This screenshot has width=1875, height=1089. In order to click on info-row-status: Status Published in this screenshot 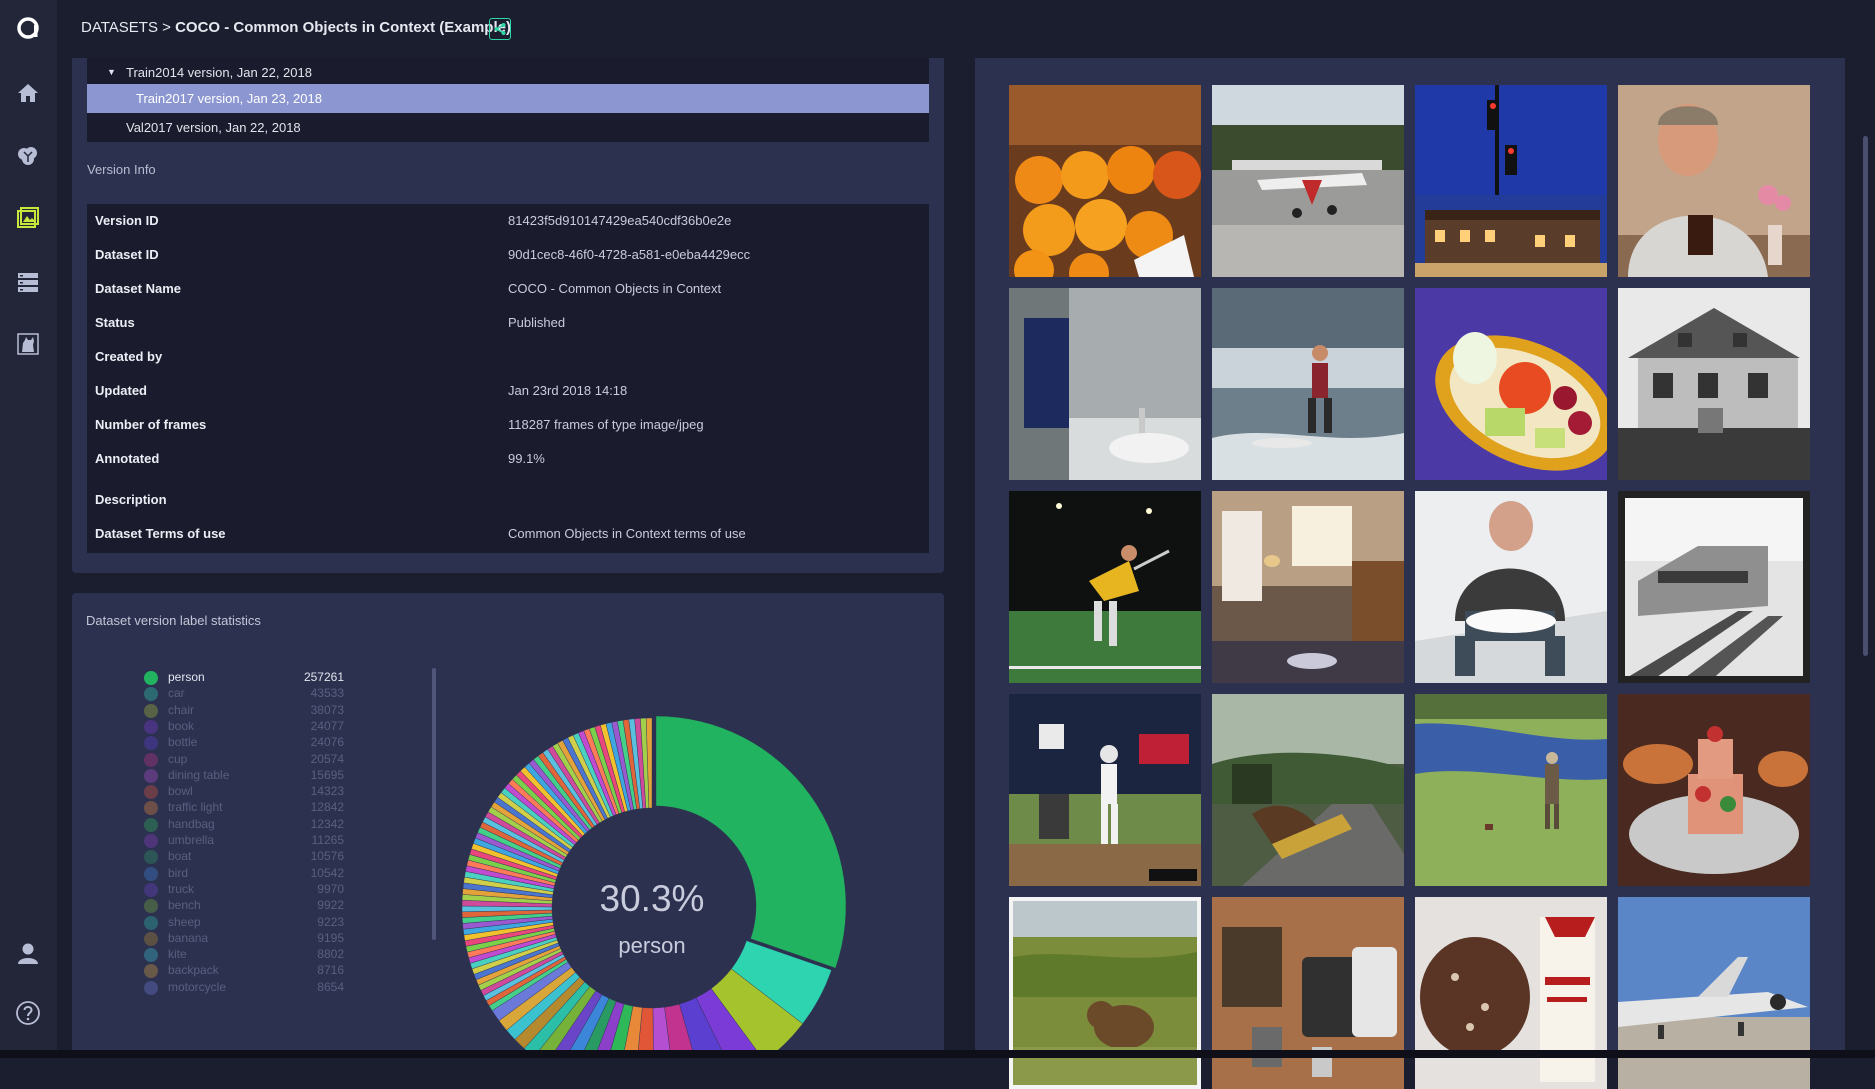, I will do `click(508, 323)`.